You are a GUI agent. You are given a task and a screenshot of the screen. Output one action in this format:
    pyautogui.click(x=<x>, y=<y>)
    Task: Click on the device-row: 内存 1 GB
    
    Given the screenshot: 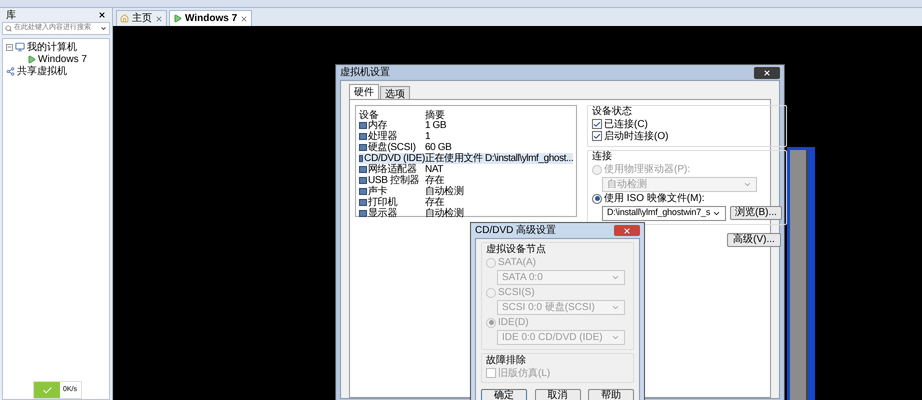 What is the action you would take?
    pyautogui.click(x=466, y=125)
    